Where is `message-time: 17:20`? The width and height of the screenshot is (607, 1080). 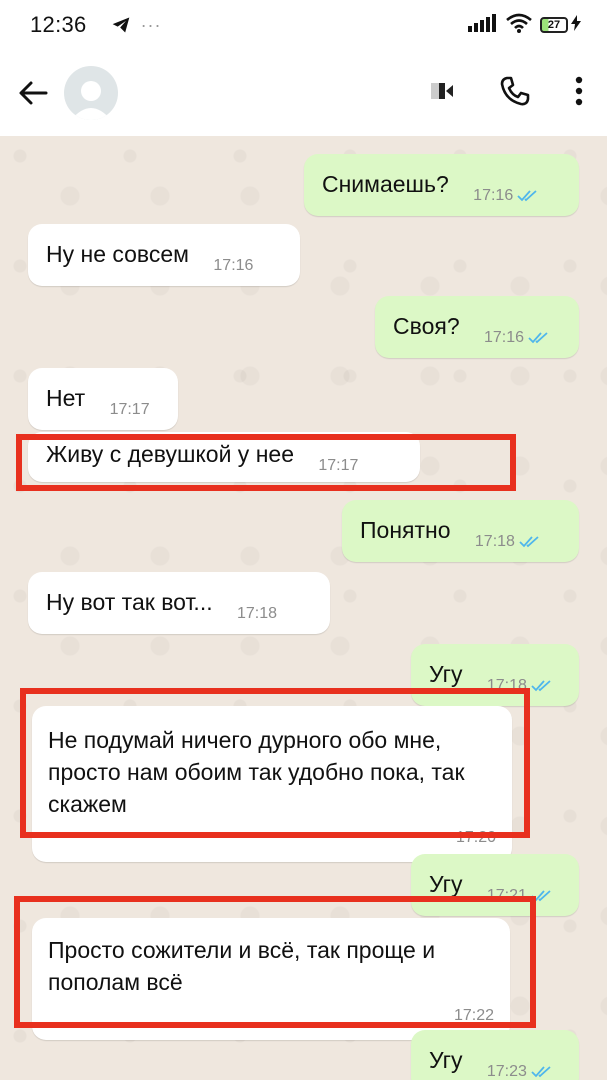
message-time: 17:20 is located at coordinates (475, 837).